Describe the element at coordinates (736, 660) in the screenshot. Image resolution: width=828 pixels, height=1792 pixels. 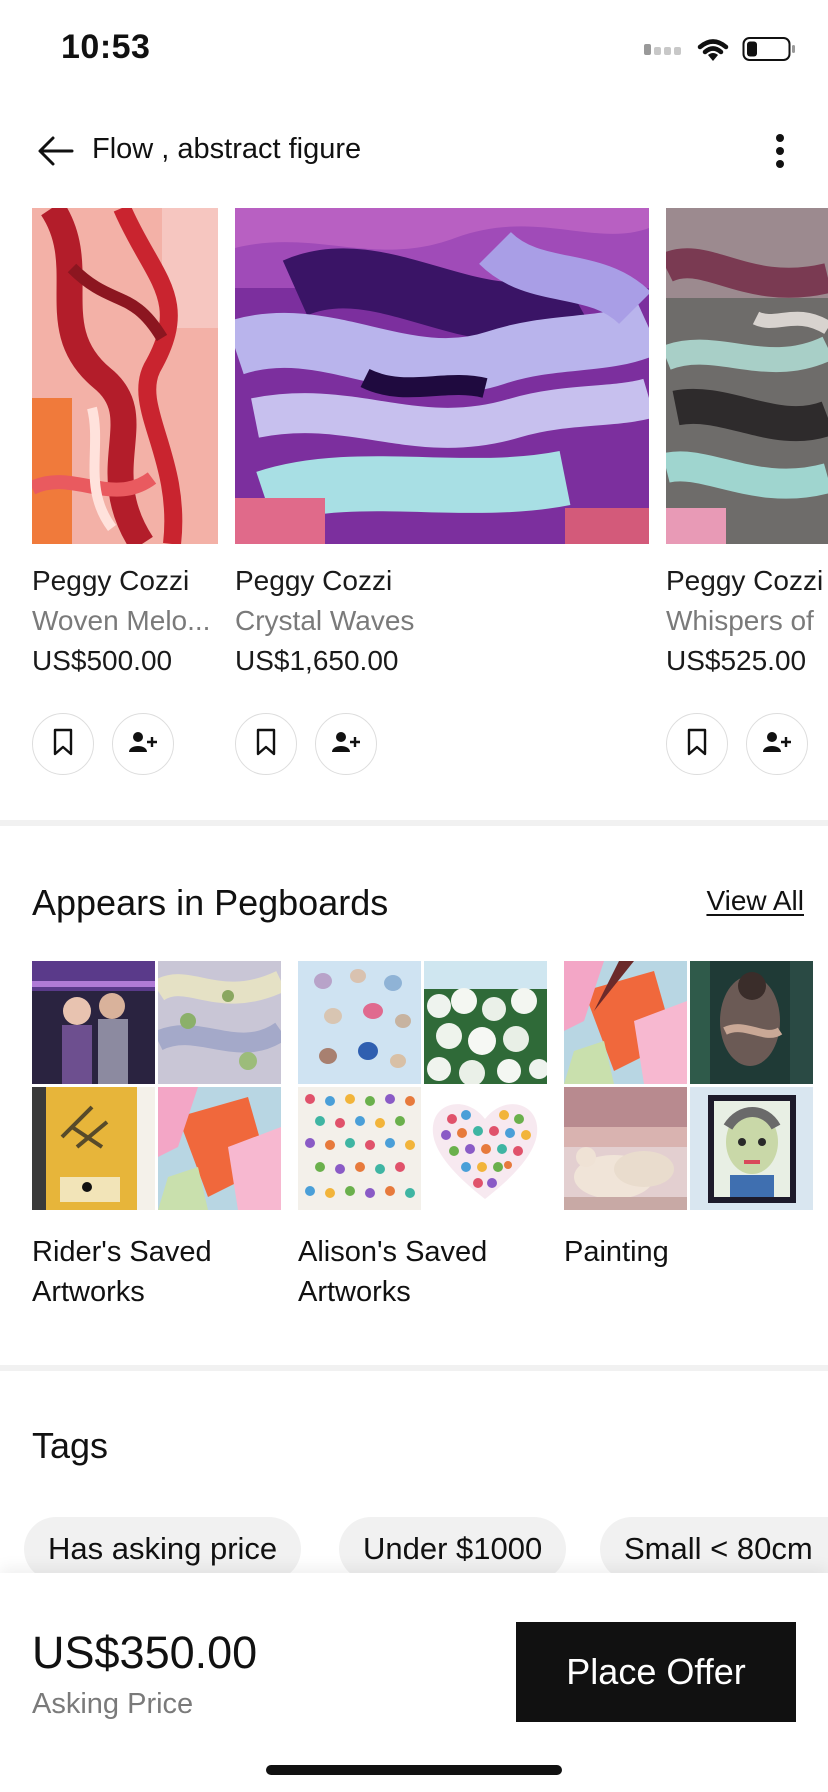
I see `artwork-price: US$525.00` at that location.